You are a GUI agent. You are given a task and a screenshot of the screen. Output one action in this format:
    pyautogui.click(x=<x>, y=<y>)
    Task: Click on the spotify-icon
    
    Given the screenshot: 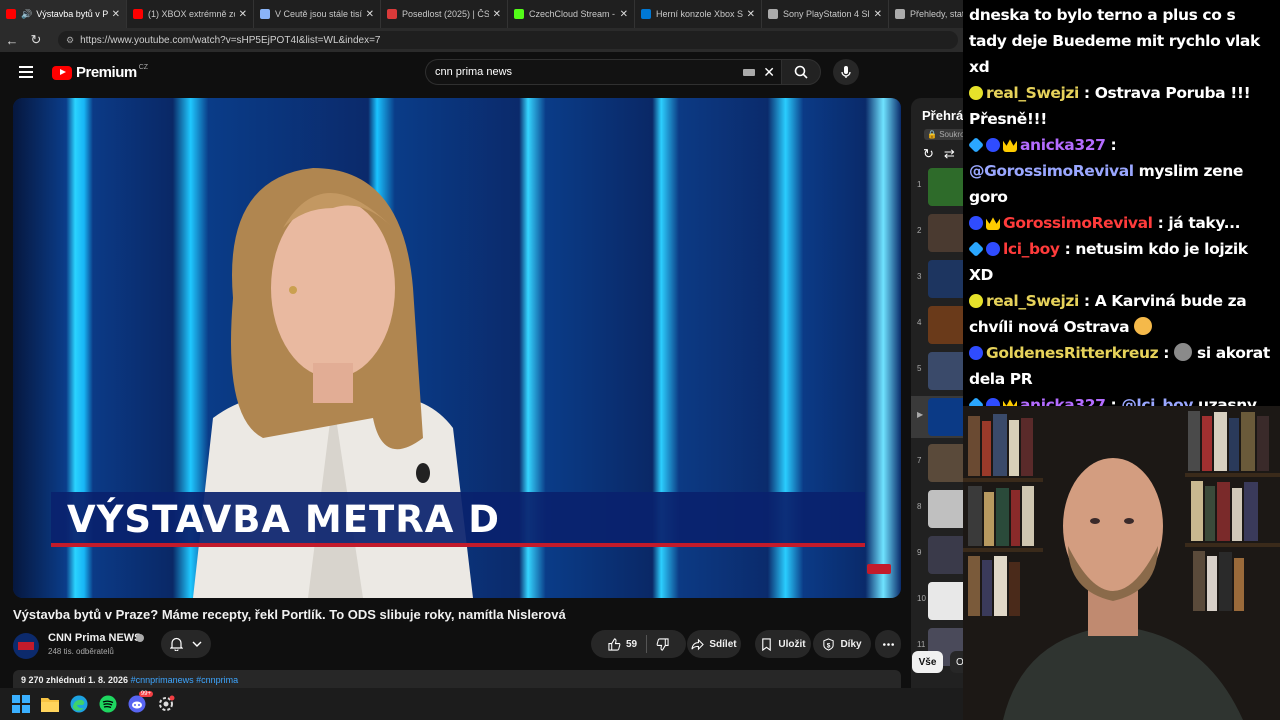 What is the action you would take?
    pyautogui.click(x=108, y=704)
    